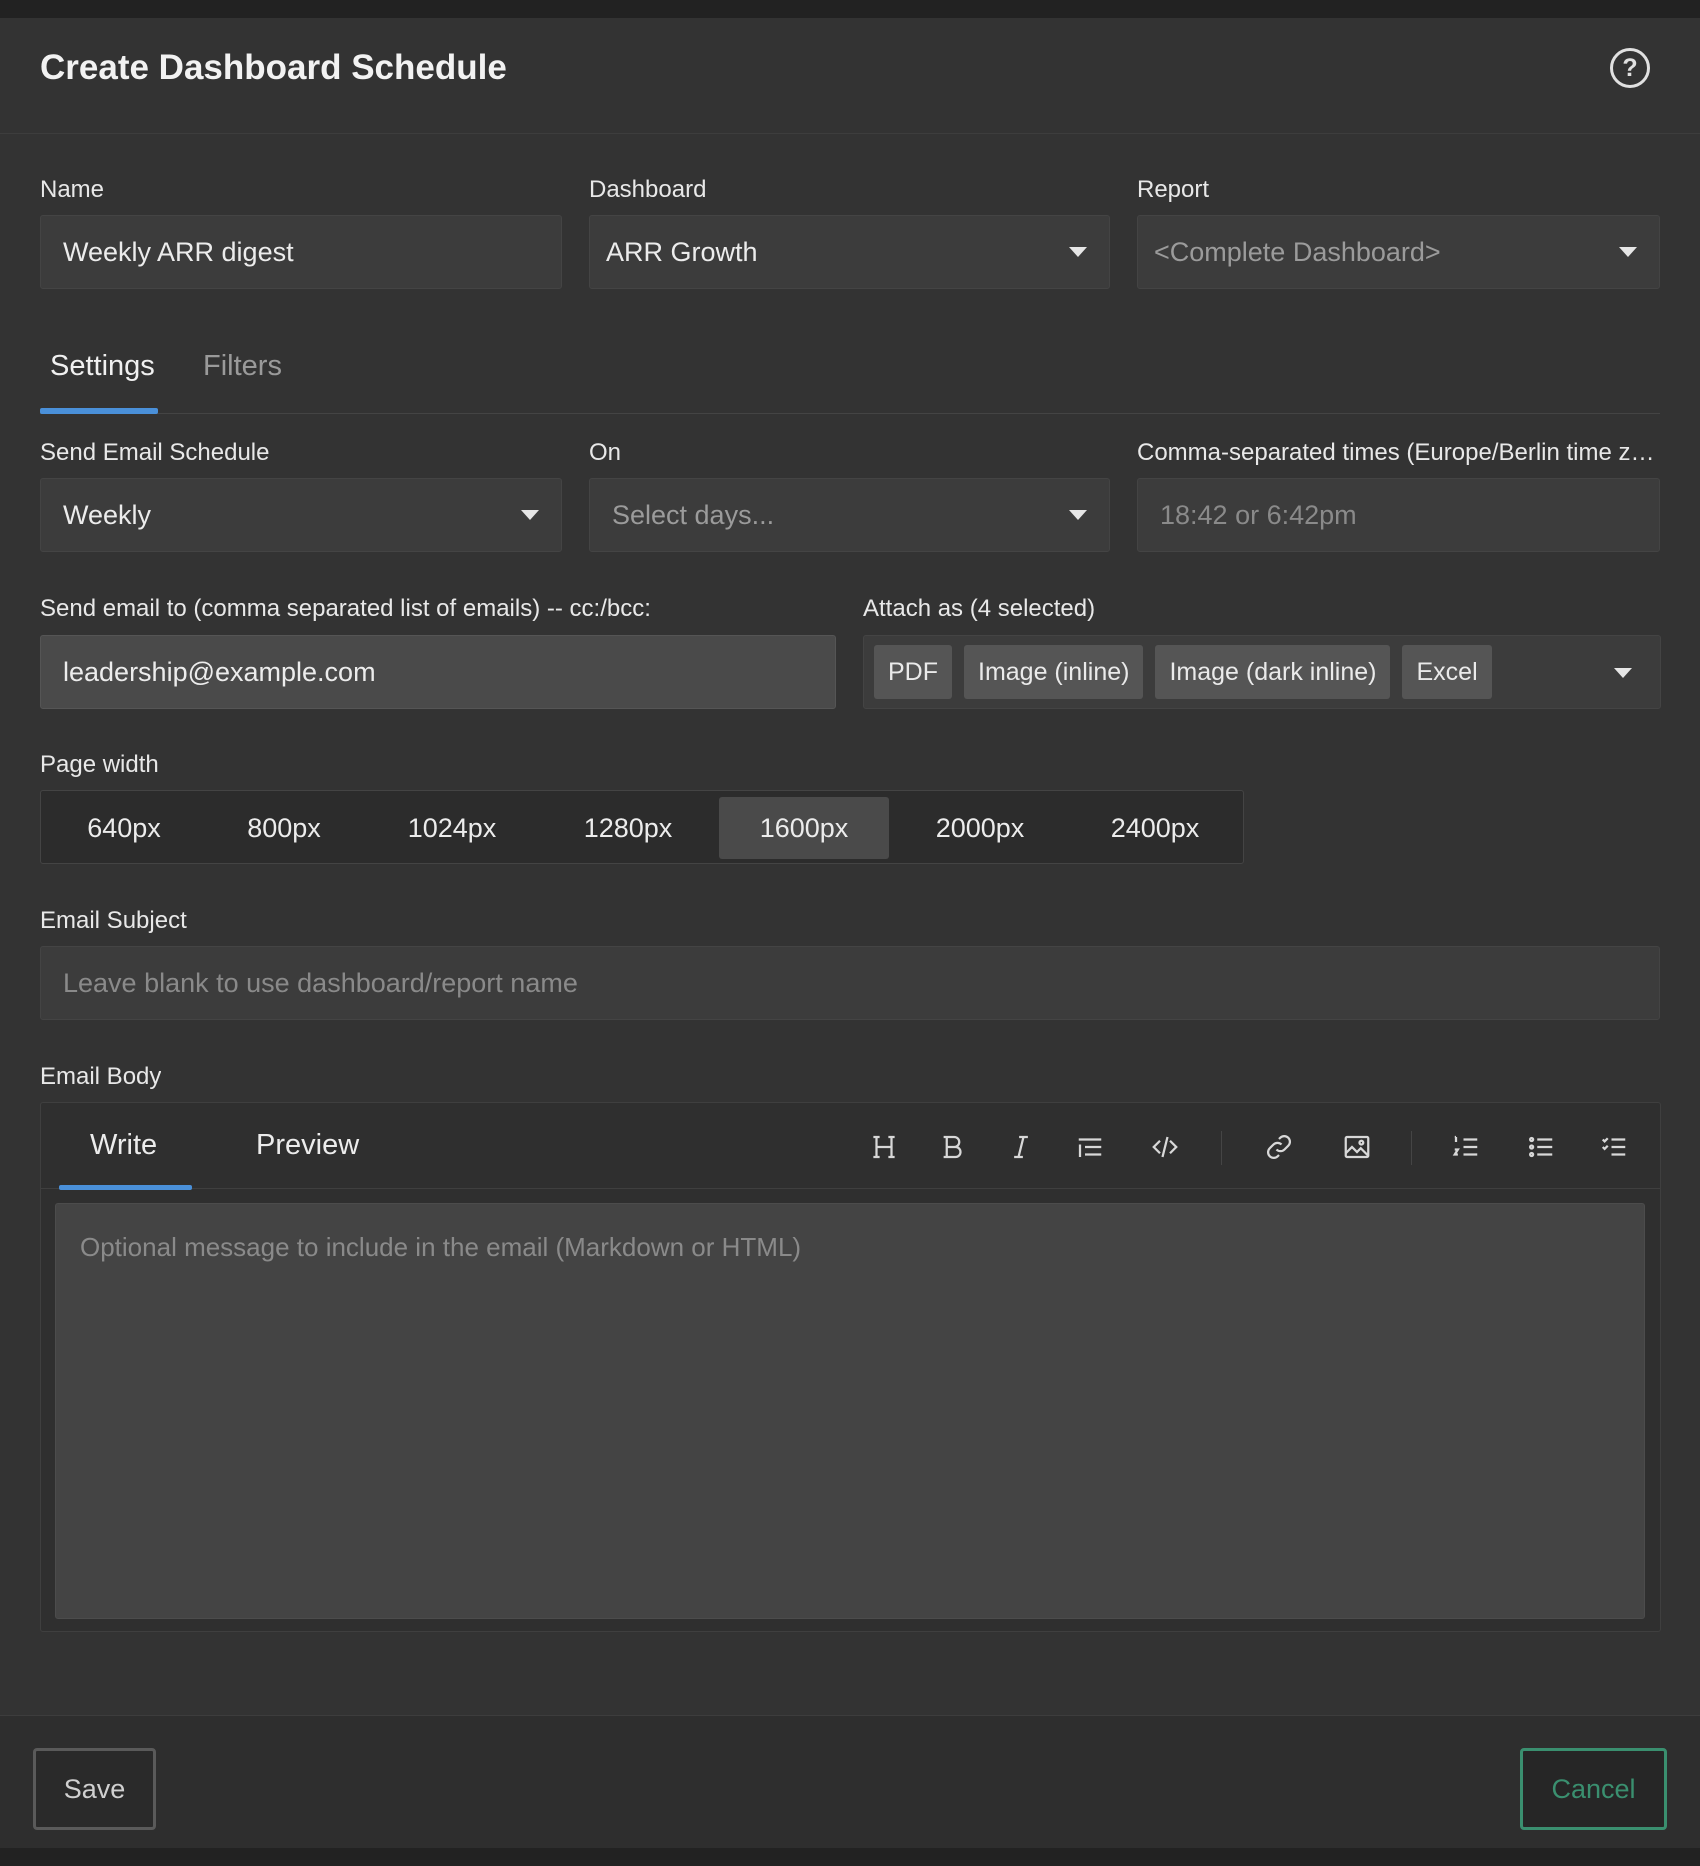 Image resolution: width=1700 pixels, height=1866 pixels. What do you see at coordinates (850, 1146) in the screenshot?
I see `editor-tabs: Write Preview` at bounding box center [850, 1146].